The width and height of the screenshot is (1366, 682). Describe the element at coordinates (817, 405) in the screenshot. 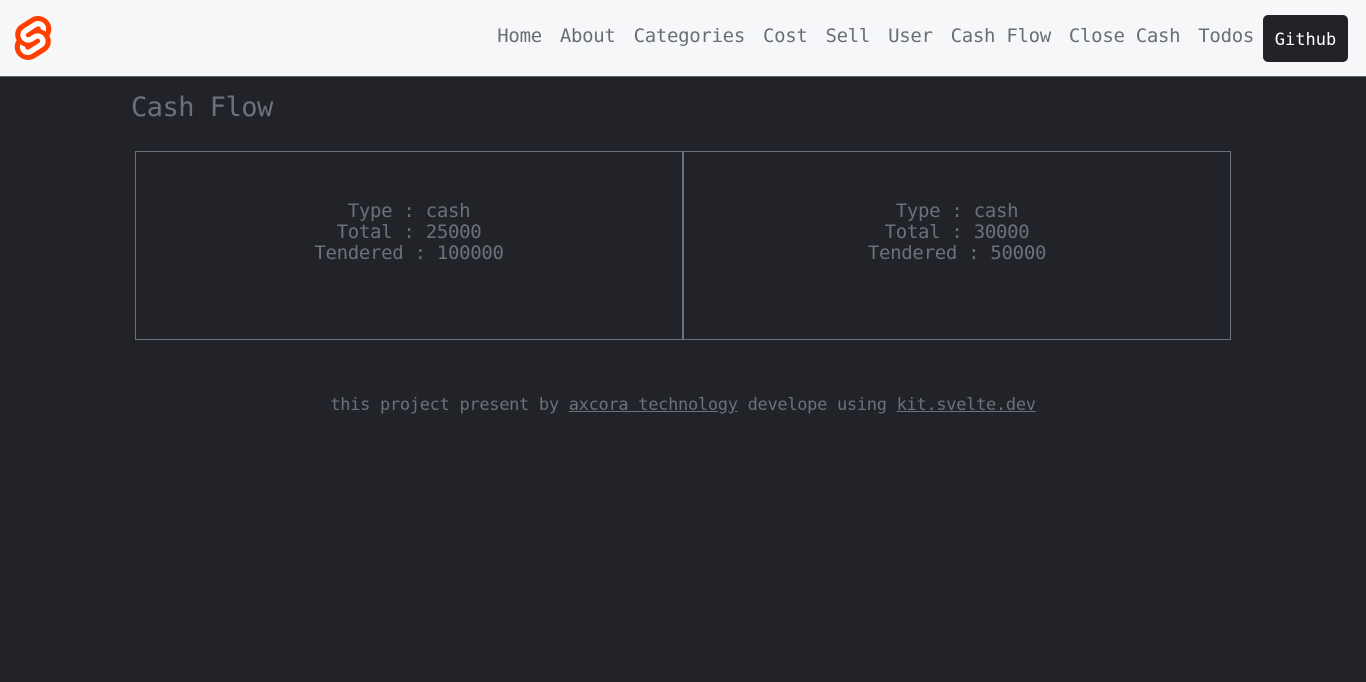

I see `footer-text: develope using` at that location.